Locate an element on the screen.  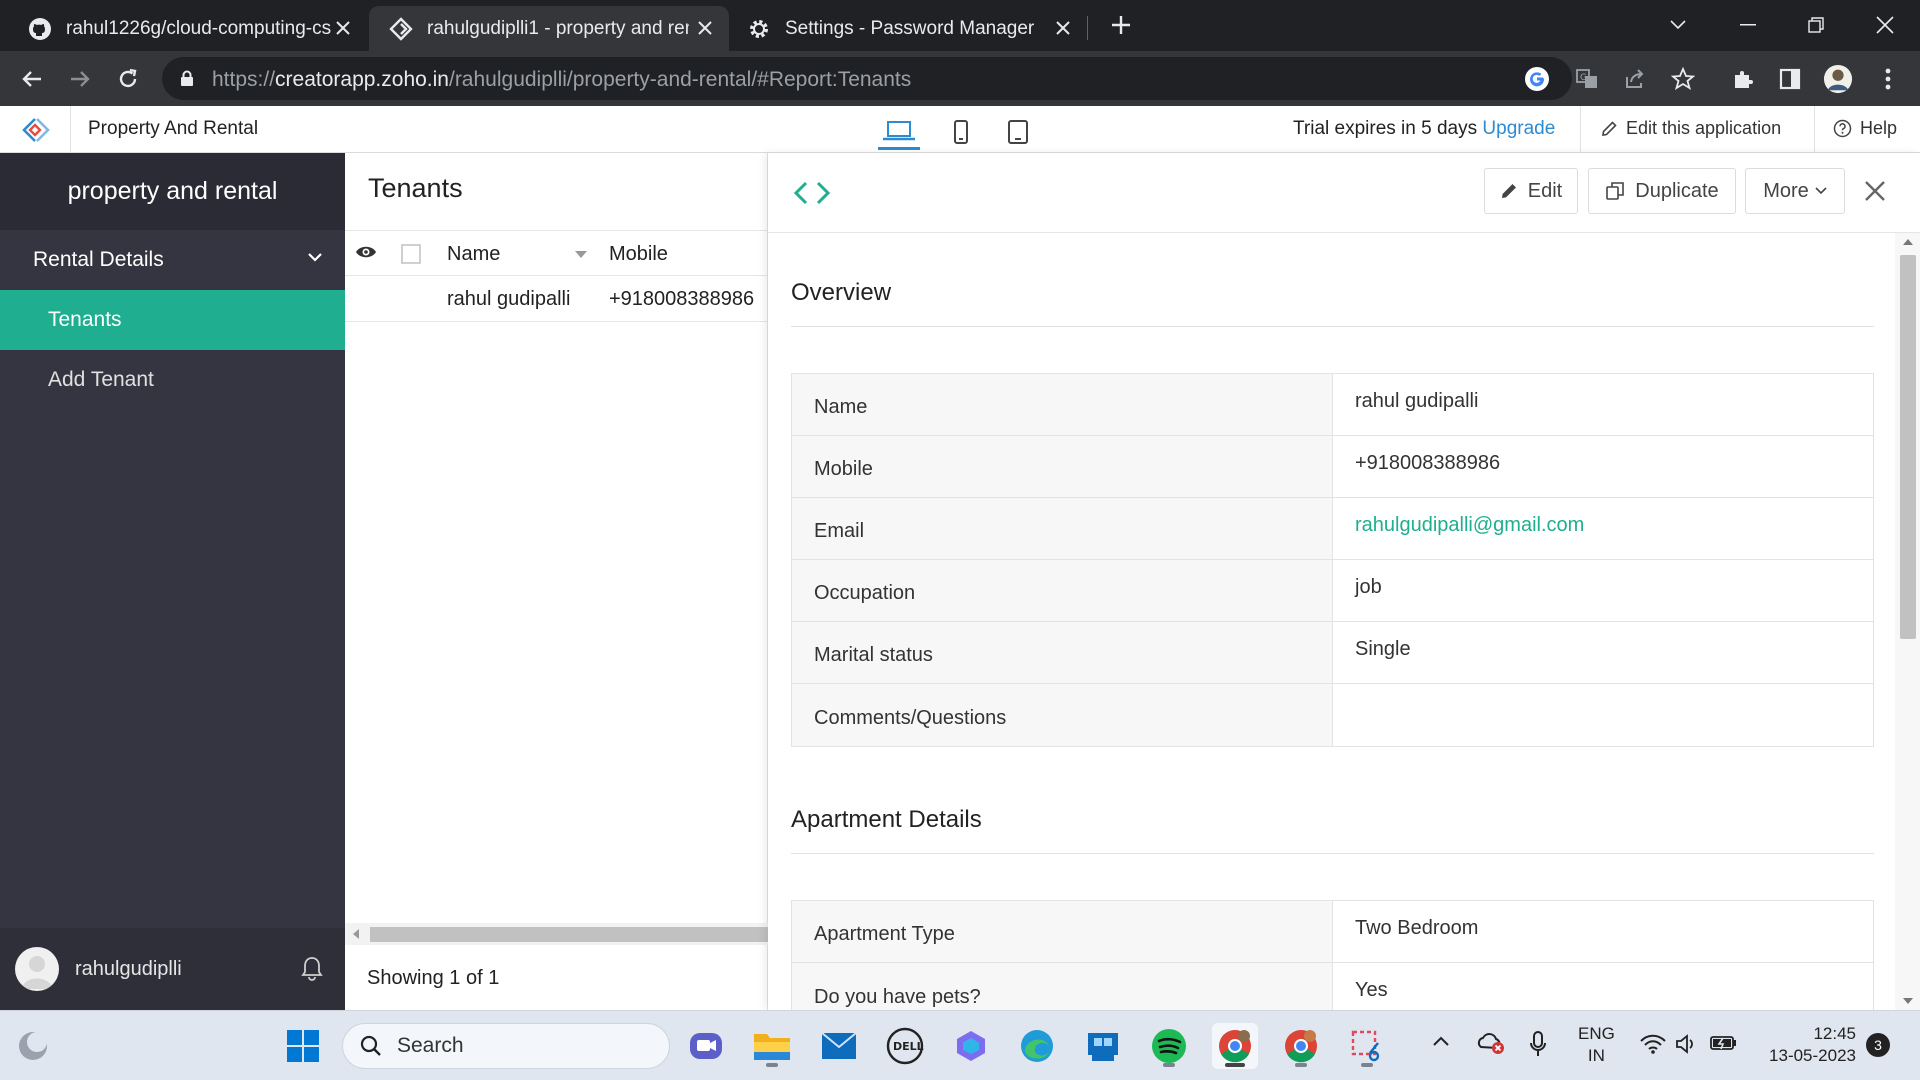
more-button: More is located at coordinates (1795, 191).